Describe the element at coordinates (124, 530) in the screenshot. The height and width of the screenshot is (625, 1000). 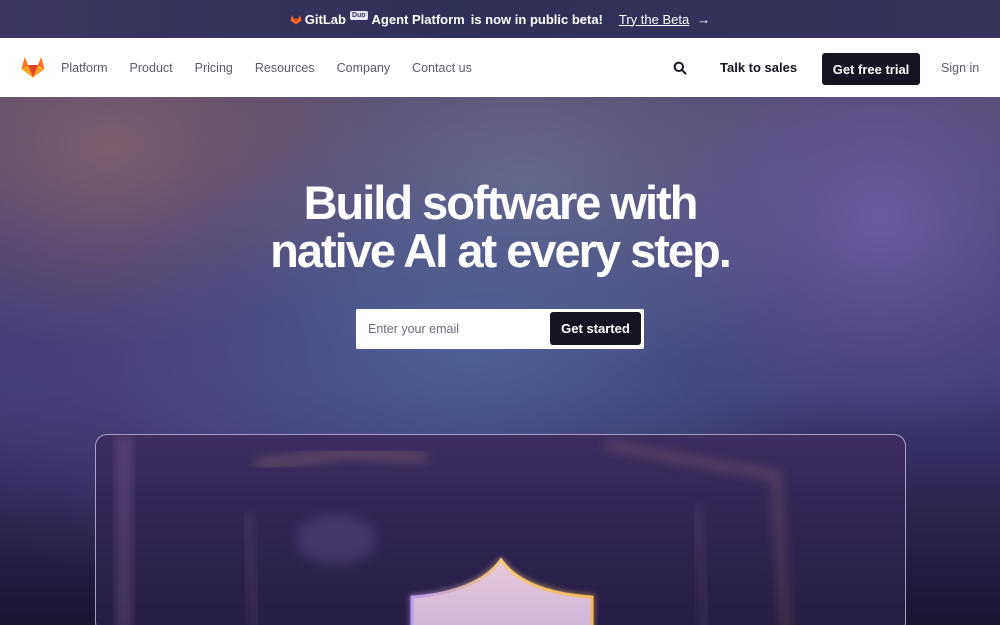
I see `glow-left` at that location.